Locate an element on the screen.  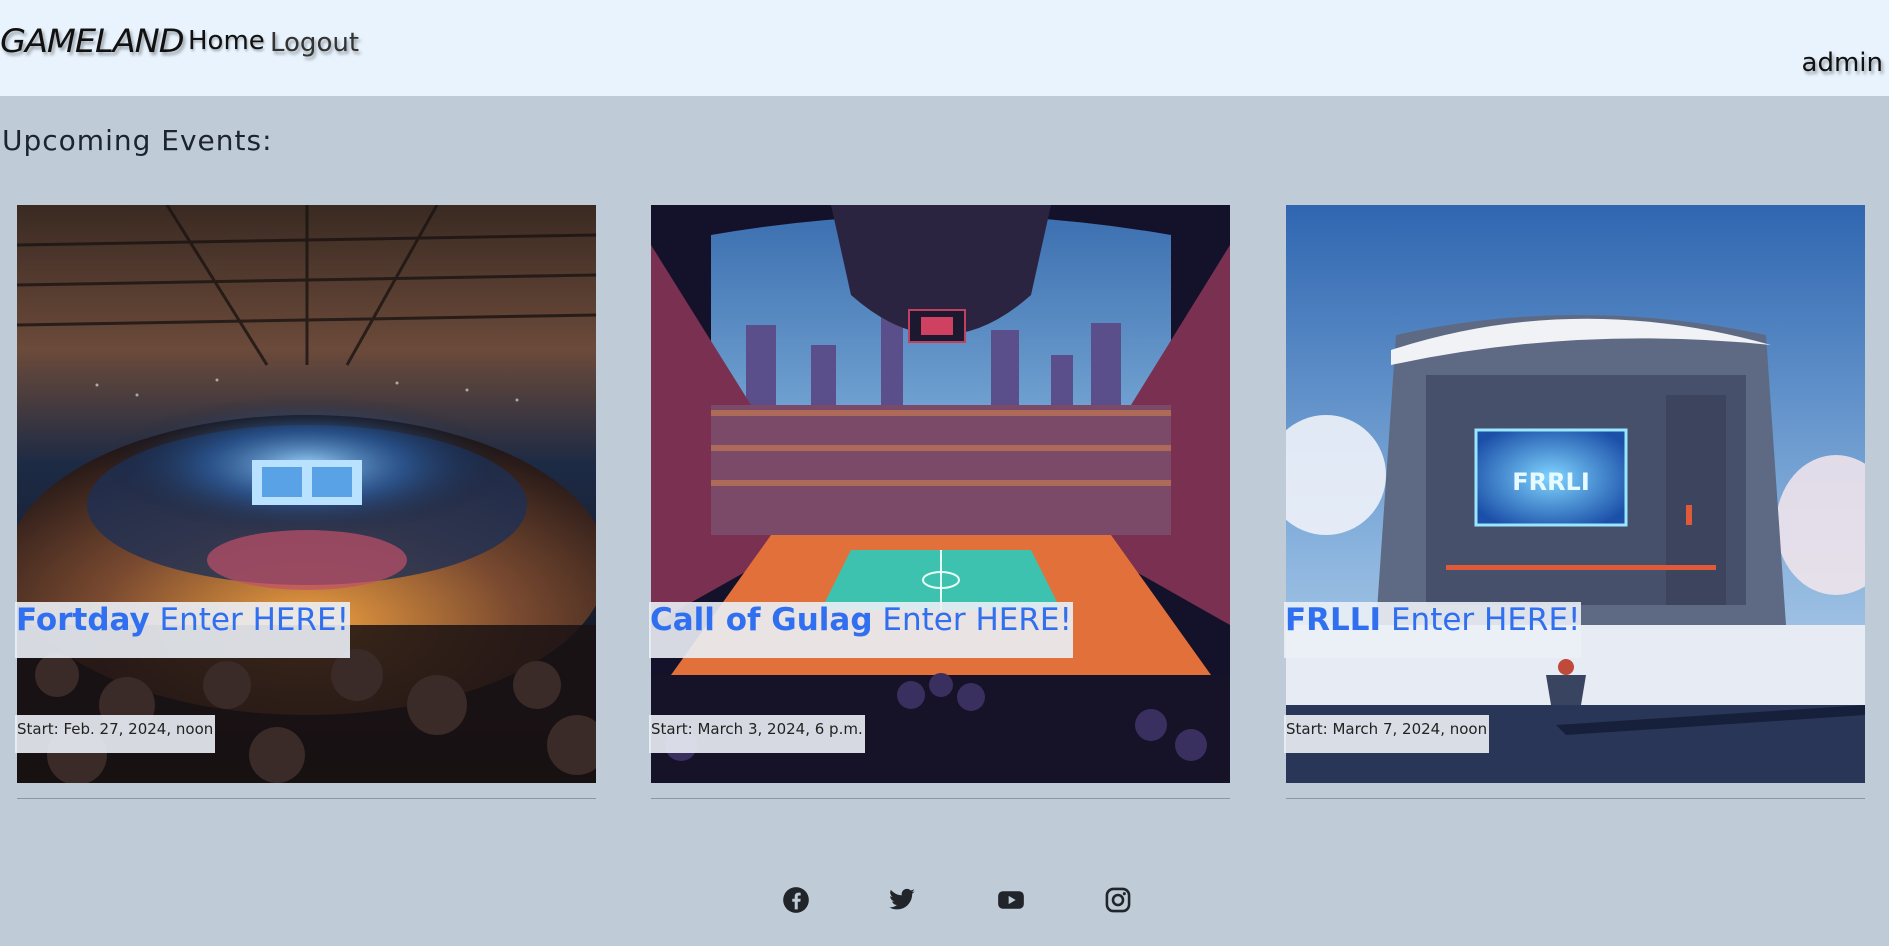
event-title-link: FRLLI Enter HERE! is located at coordinates (1433, 630).